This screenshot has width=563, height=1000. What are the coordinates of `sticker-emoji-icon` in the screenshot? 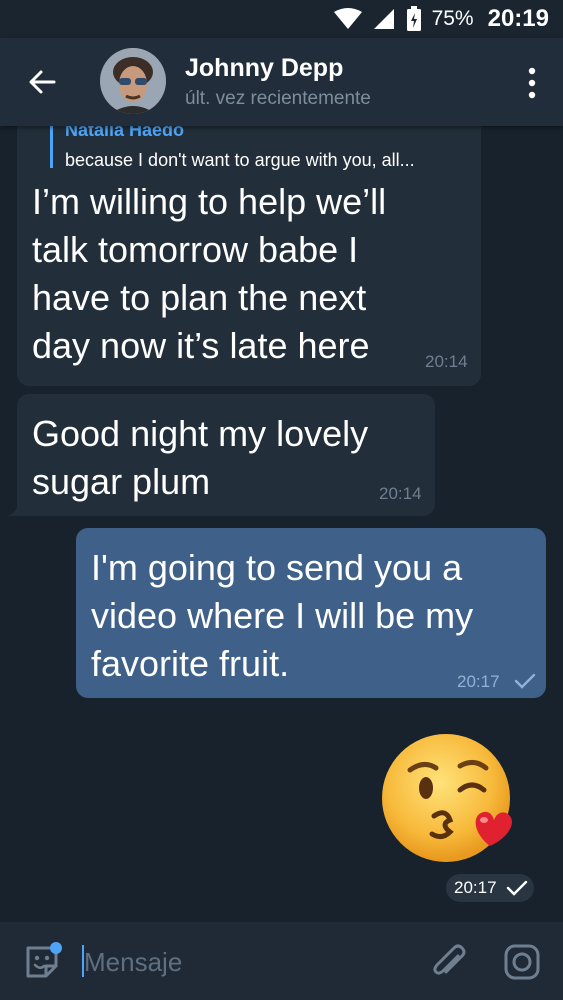 It's located at (42, 962).